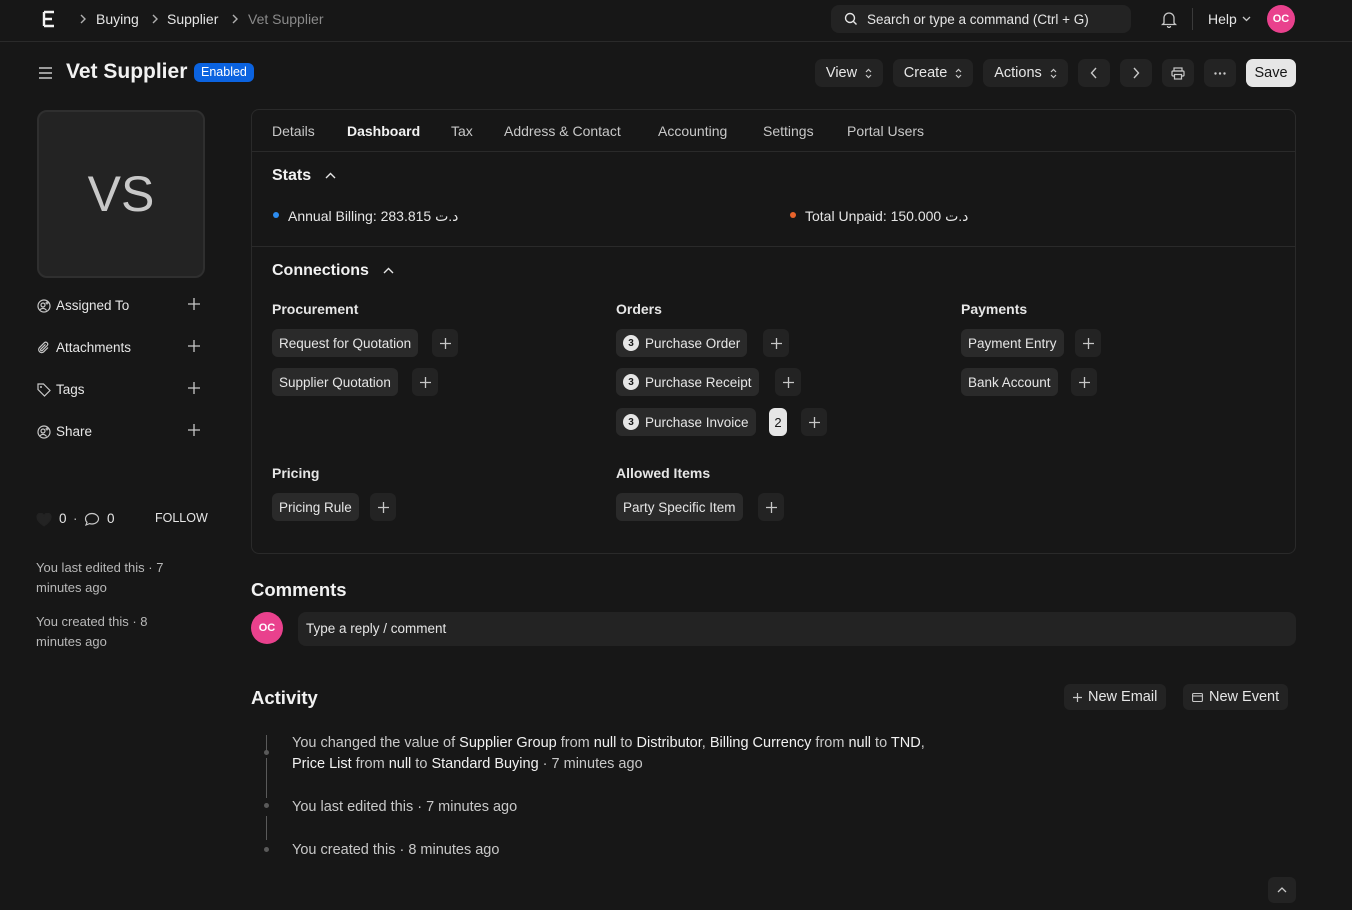 The width and height of the screenshot is (1352, 910). Describe the element at coordinates (682, 343) in the screenshot. I see `link-purchase-order: 3 Purchase Order` at that location.